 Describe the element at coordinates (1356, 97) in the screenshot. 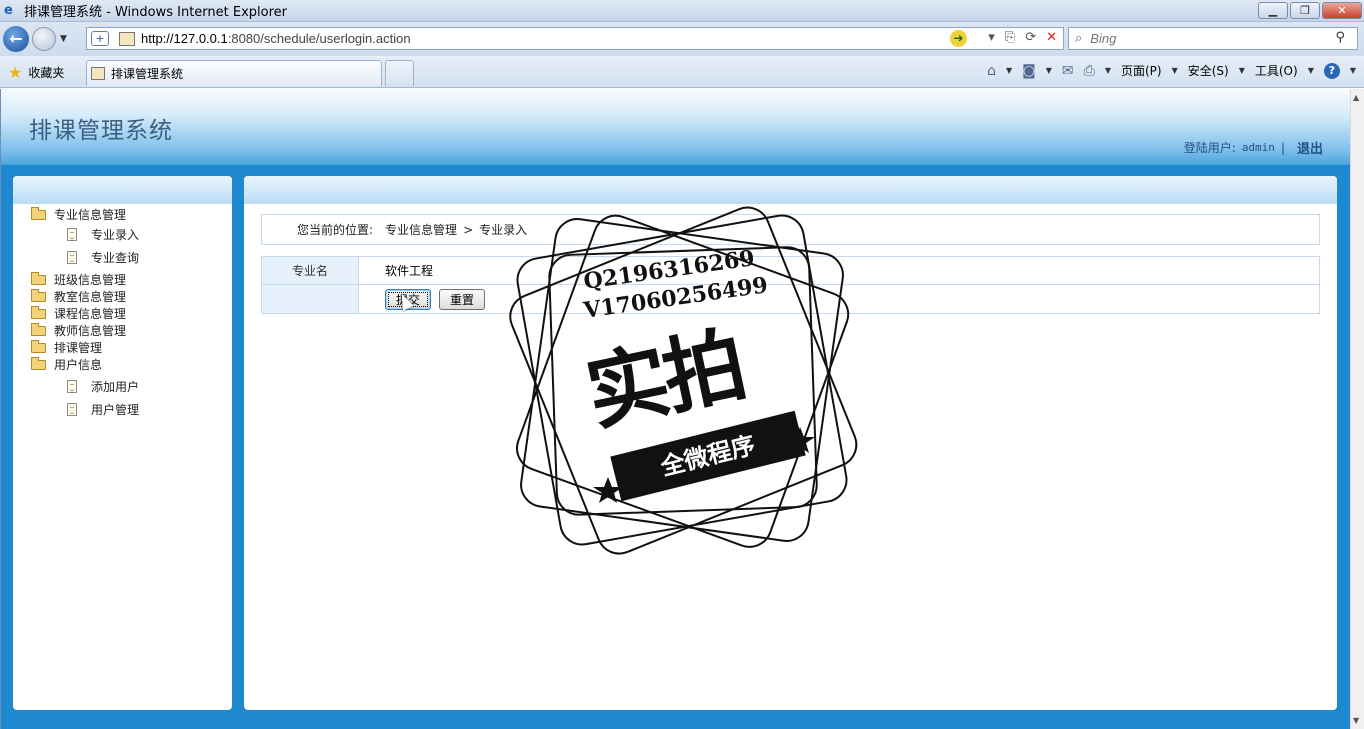

I see `scroll-up-icon: ▲` at that location.